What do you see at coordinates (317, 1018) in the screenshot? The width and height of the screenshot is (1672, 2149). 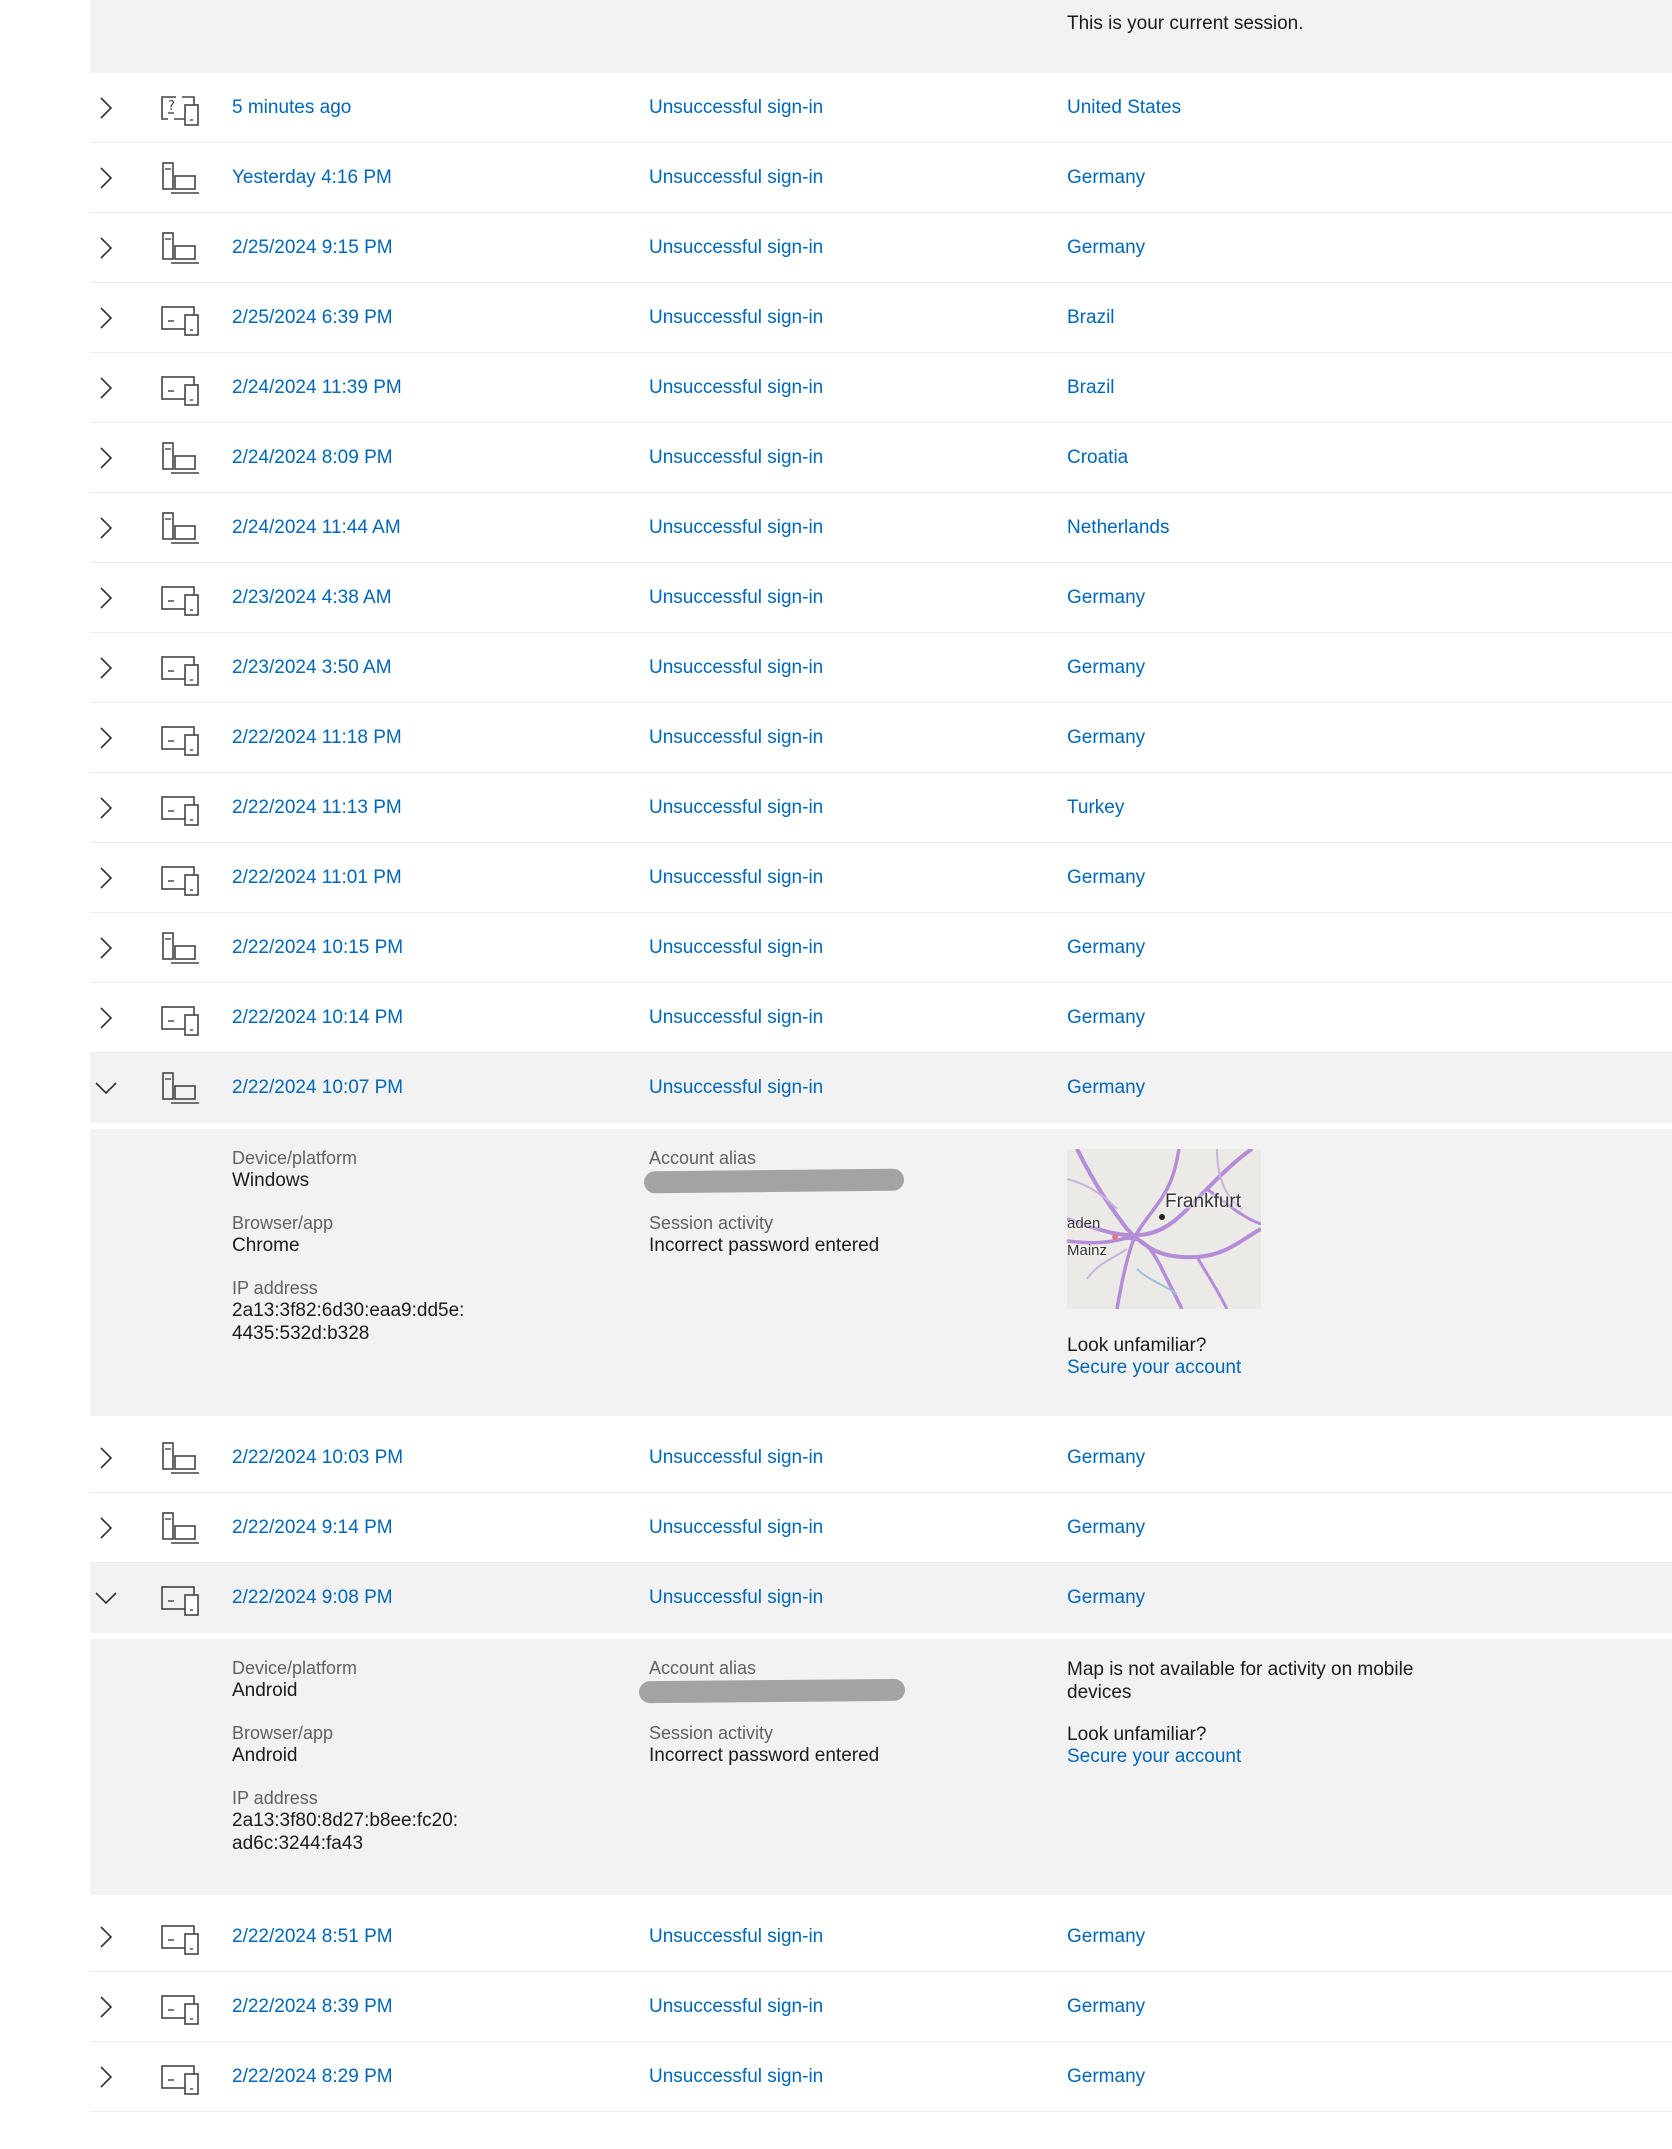 I see `activity-date: 2/22/2024 10:14 PM` at bounding box center [317, 1018].